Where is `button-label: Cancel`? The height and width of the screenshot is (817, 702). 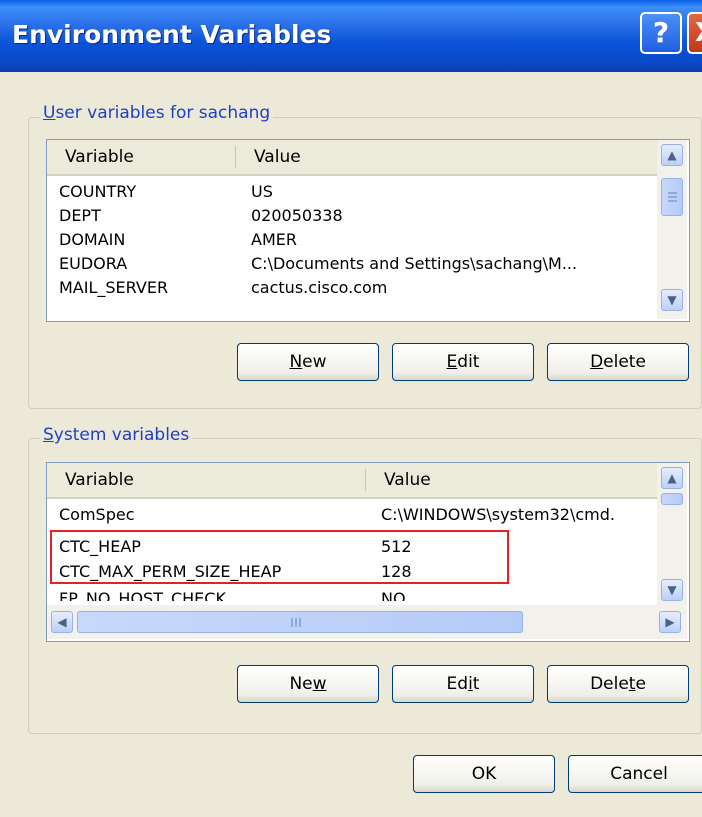 button-label: Cancel is located at coordinates (639, 774).